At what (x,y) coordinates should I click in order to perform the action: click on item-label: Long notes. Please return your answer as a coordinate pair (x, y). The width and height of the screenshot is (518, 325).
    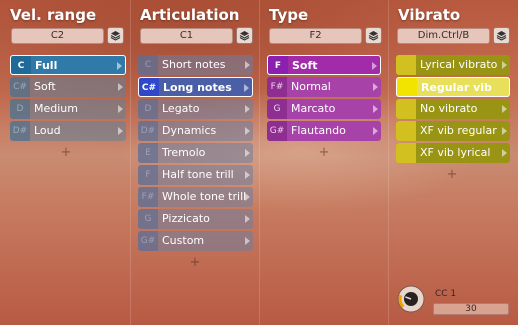
    Looking at the image, I should click on (197, 87).